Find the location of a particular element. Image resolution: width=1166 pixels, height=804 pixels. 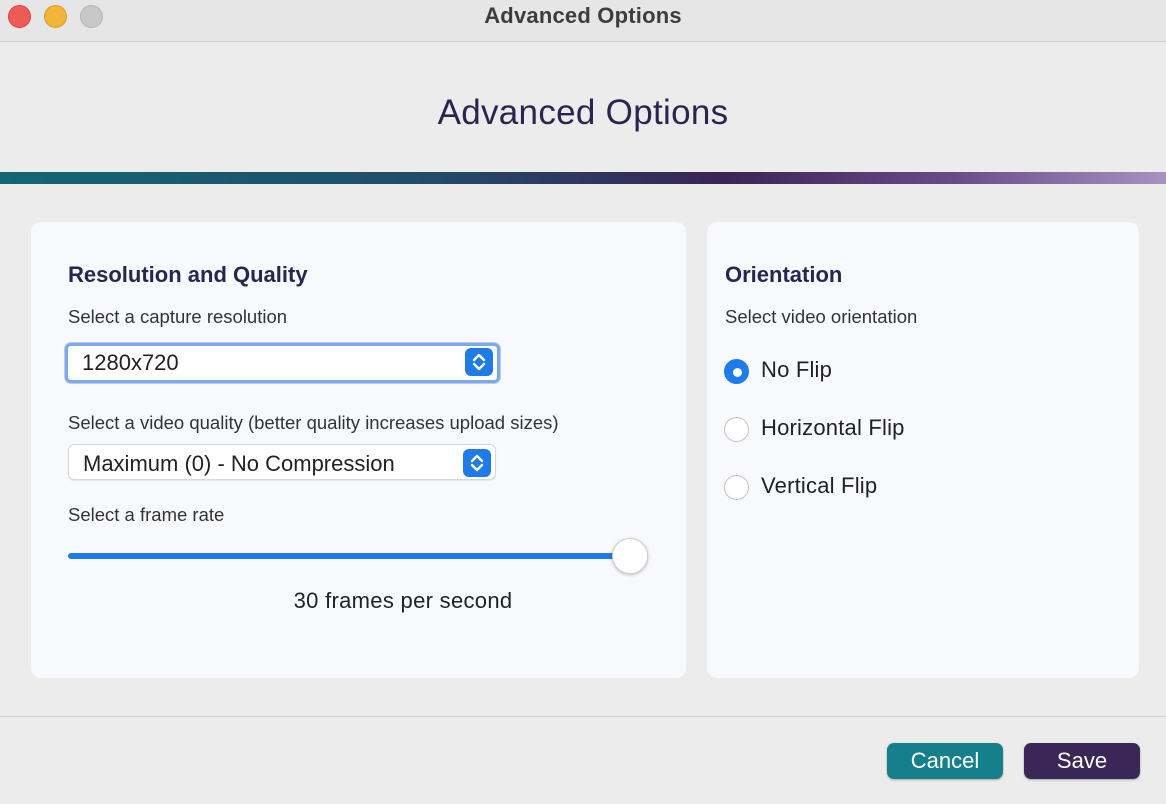

orientation-label: Select video orientation is located at coordinates (821, 316).